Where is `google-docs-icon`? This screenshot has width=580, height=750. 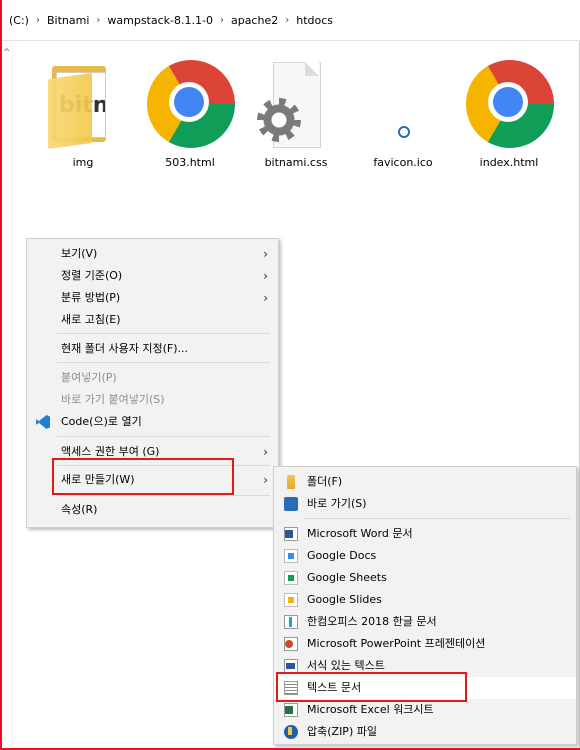 google-docs-icon is located at coordinates (291, 556).